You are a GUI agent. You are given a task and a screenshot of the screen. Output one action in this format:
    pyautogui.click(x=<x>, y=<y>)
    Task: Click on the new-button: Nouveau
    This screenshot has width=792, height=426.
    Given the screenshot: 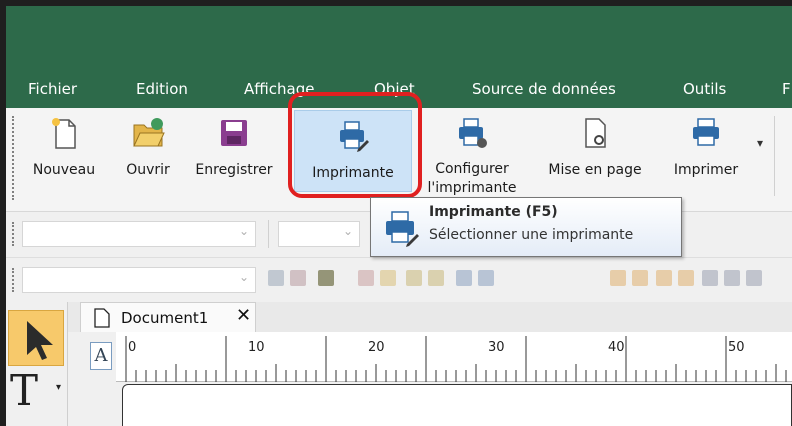 What is the action you would take?
    pyautogui.click(x=64, y=156)
    